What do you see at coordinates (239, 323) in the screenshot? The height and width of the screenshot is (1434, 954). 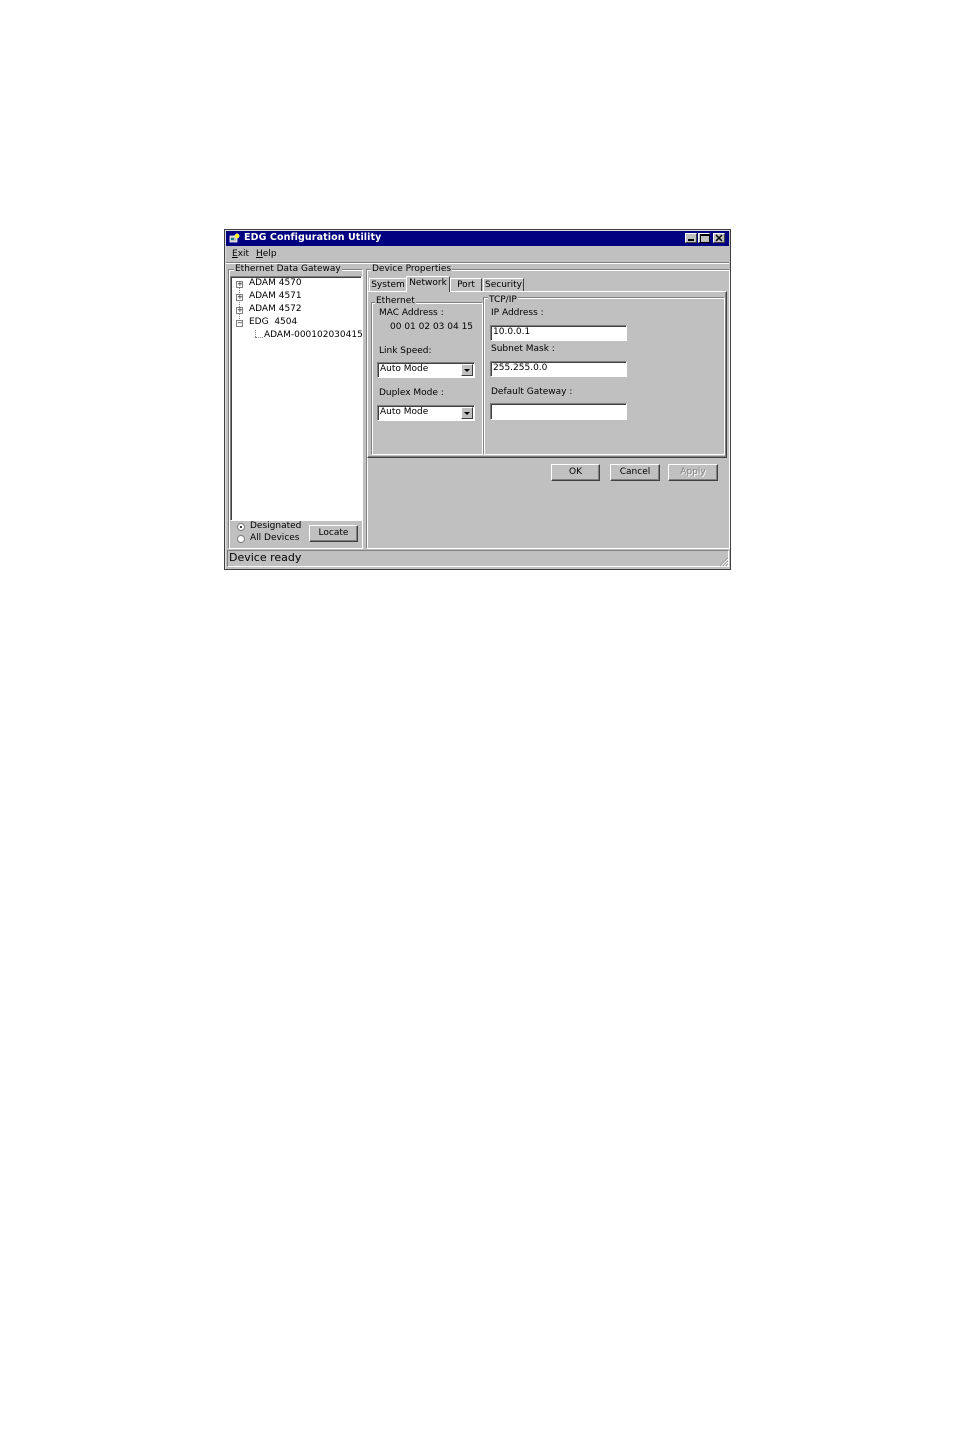 I see `collapse-icon: −` at bounding box center [239, 323].